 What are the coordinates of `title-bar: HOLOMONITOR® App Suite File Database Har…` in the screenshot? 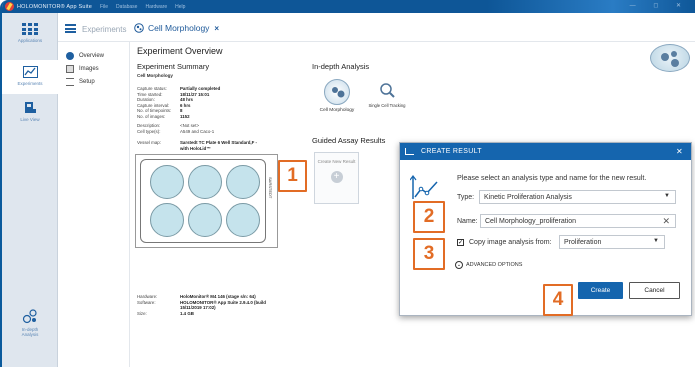 It's located at (348, 6).